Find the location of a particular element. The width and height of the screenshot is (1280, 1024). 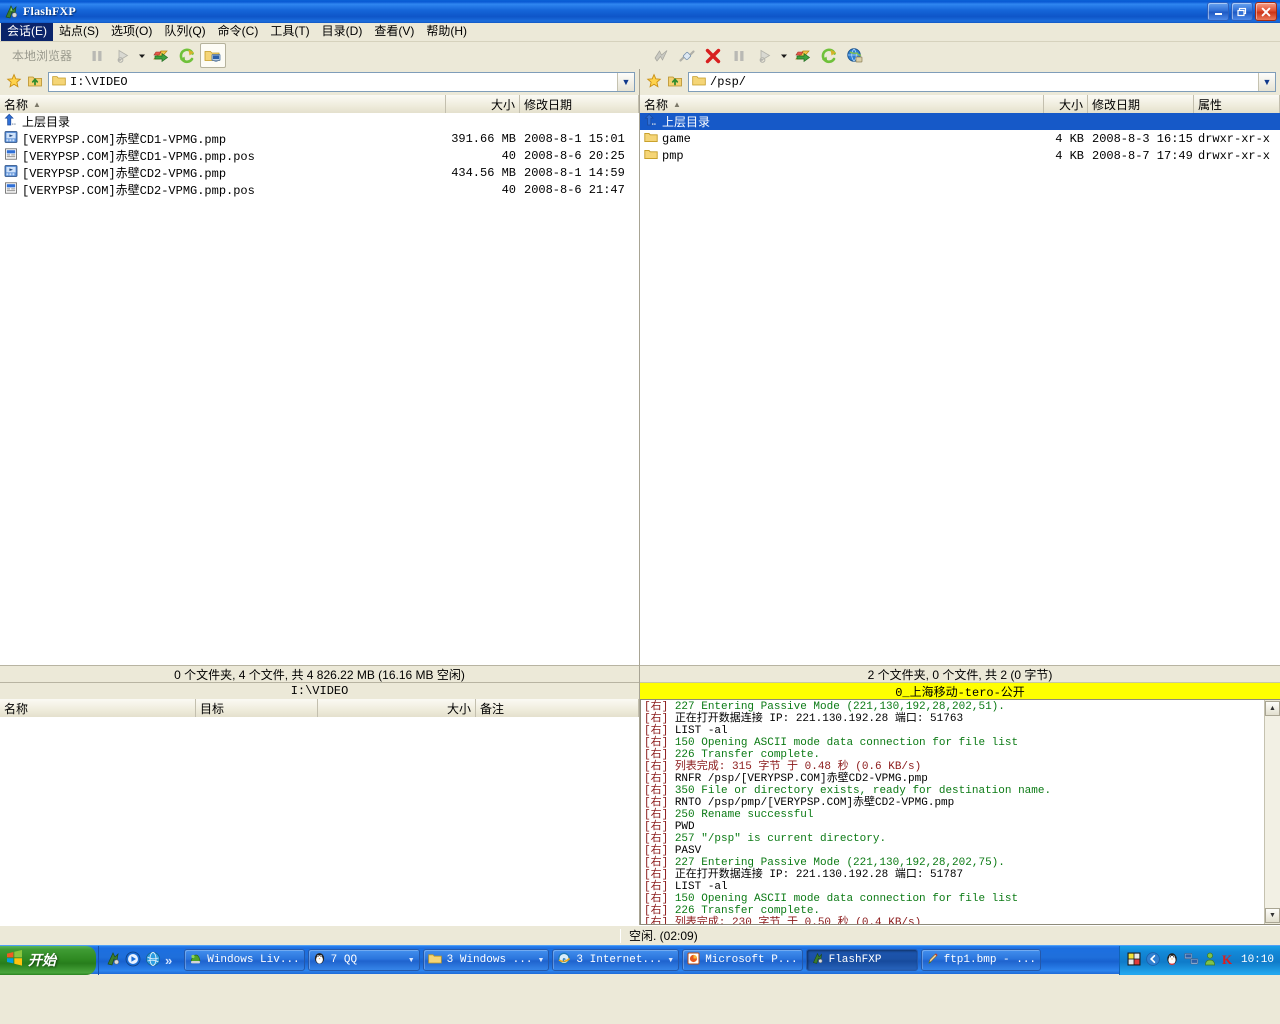

globe-icon is located at coordinates (855, 55).